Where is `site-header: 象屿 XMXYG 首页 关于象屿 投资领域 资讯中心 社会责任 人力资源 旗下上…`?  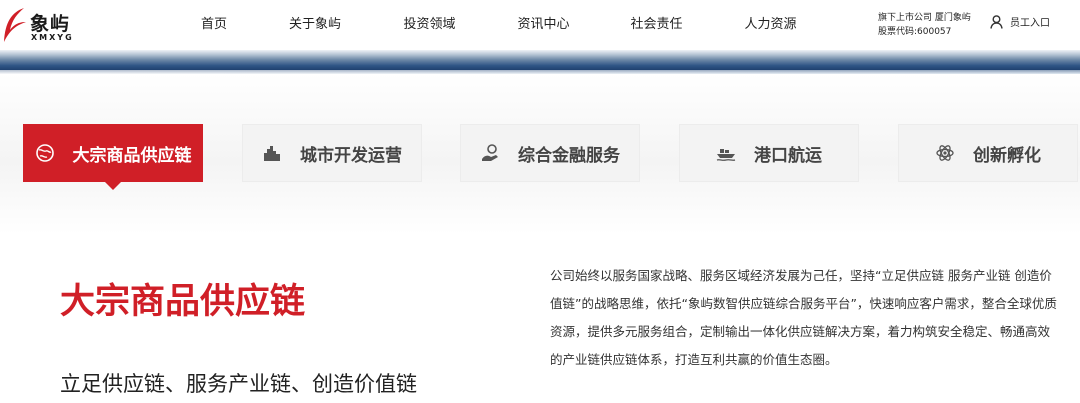
site-header: 象屿 XMXYG 首页 关于象屿 投资领域 资讯中心 社会责任 人力资源 旗下上… is located at coordinates (540, 25).